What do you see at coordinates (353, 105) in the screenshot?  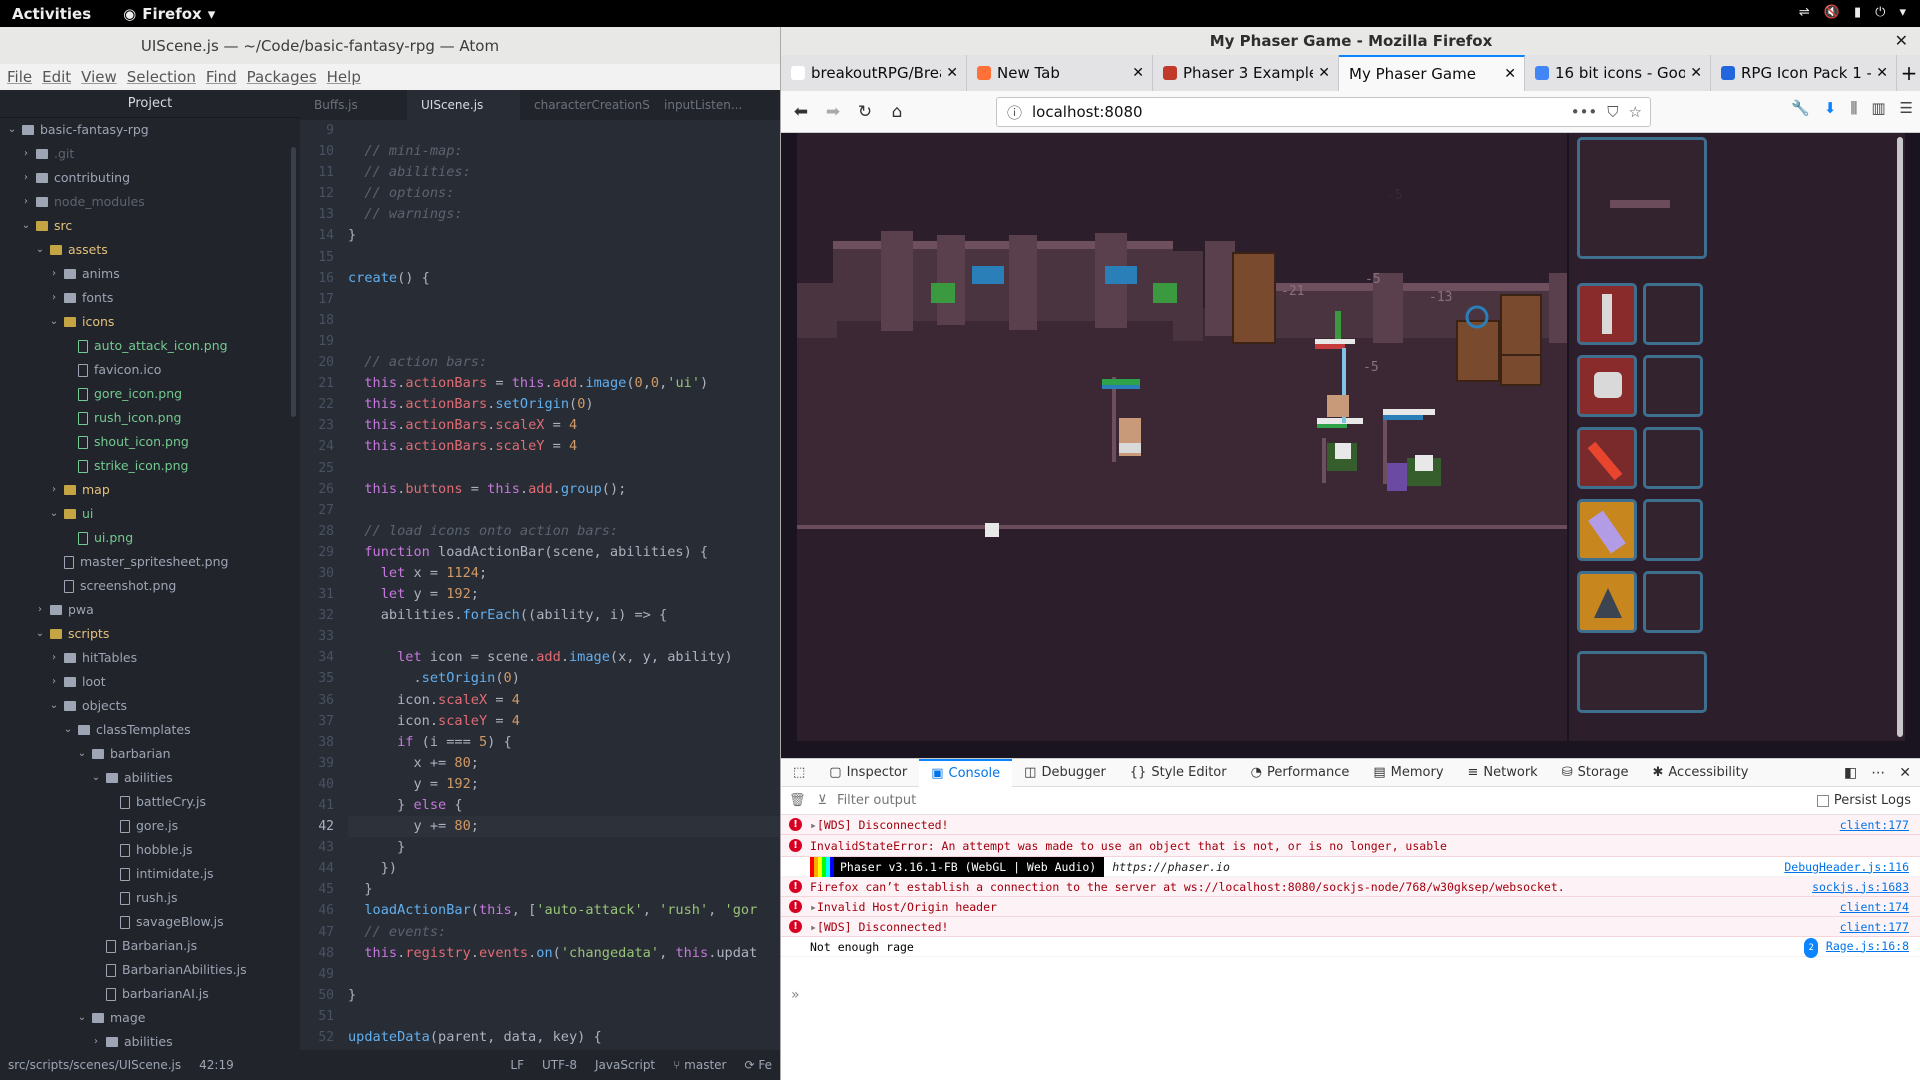 I see `editor-tab: Buffs.js` at bounding box center [353, 105].